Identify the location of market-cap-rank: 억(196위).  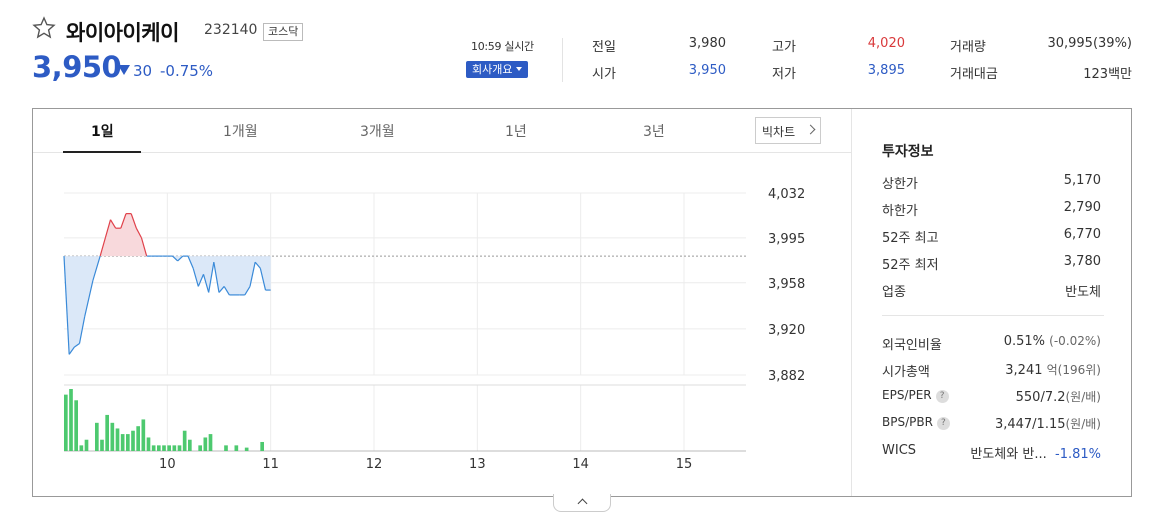
(1073, 370).